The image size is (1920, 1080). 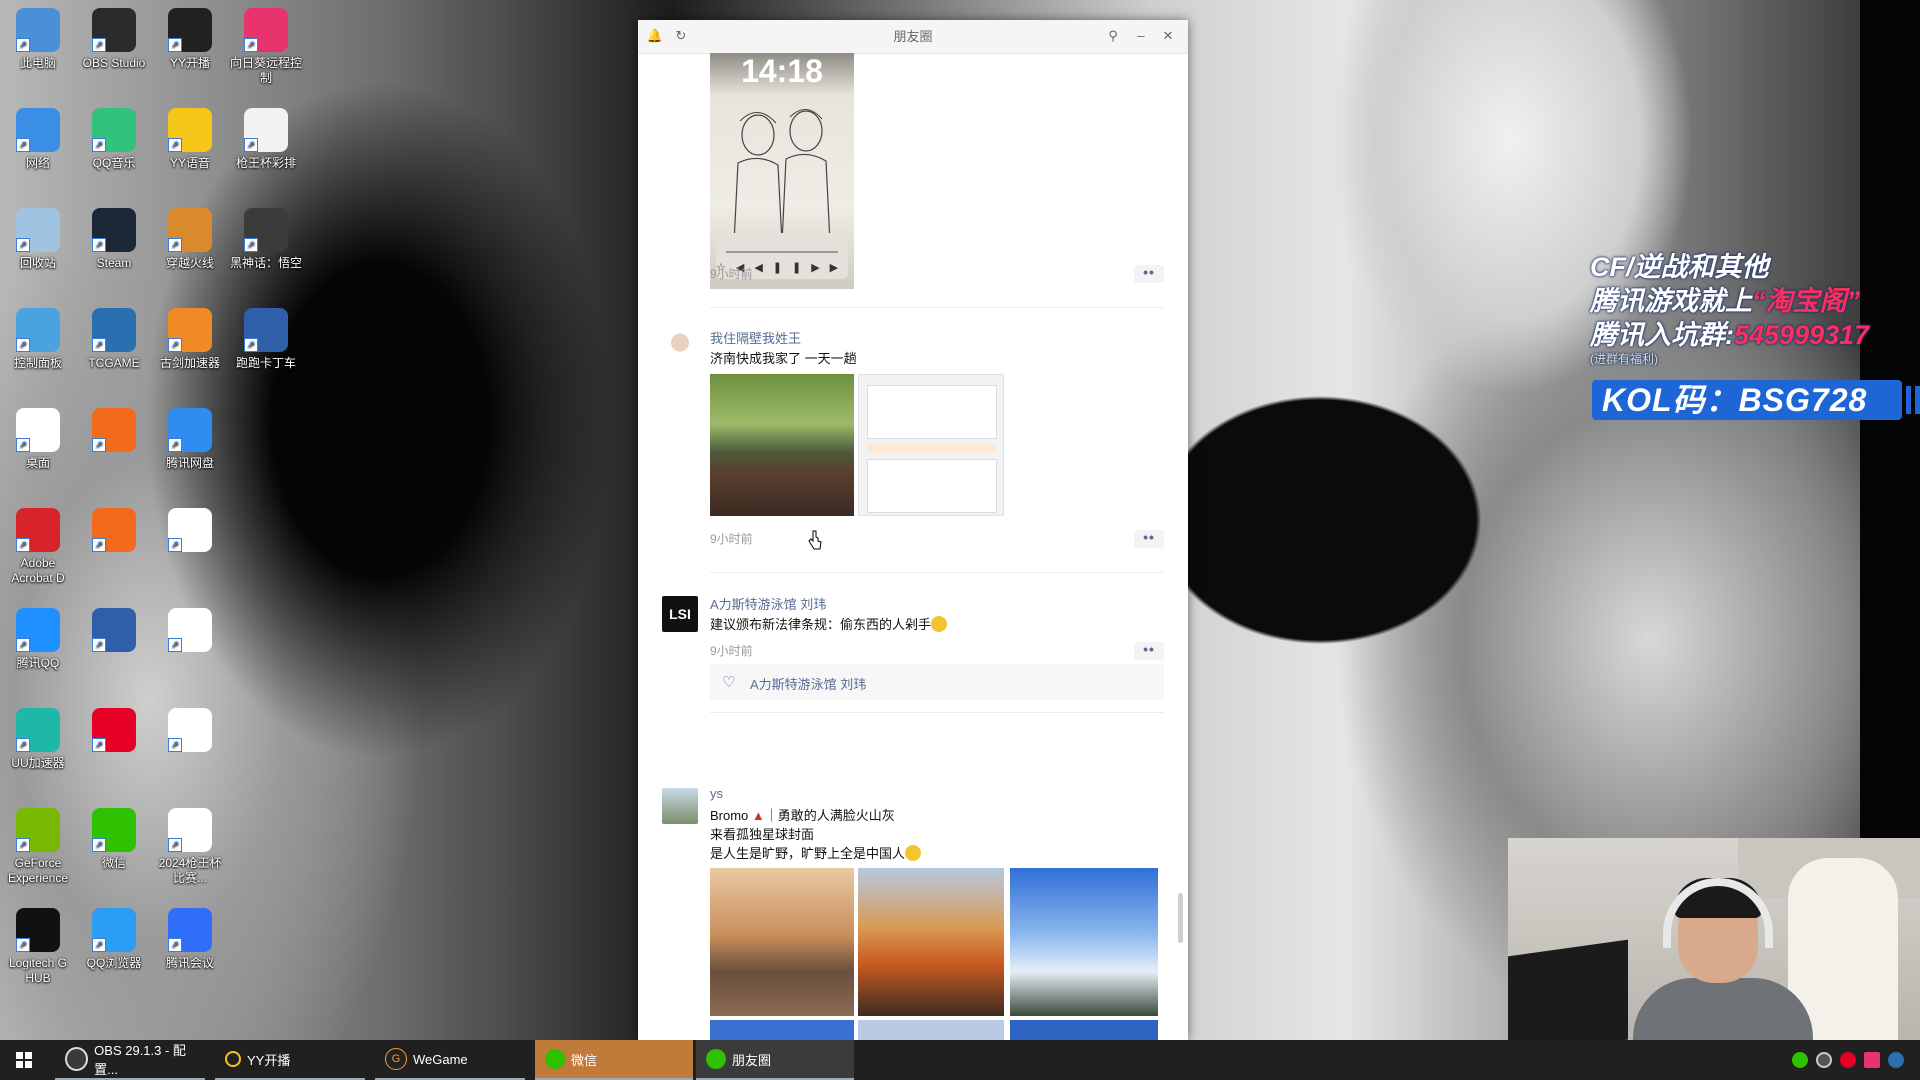 I want to click on desktop-icon: ↗ 腾讯会议, so click(x=190, y=939).